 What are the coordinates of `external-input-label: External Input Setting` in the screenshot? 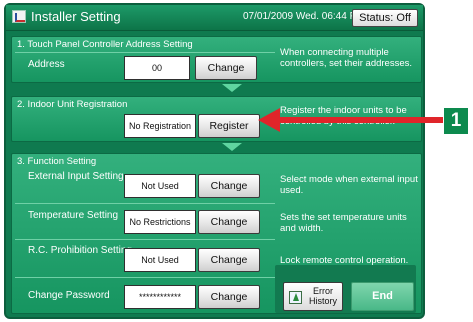 It's located at (76, 176).